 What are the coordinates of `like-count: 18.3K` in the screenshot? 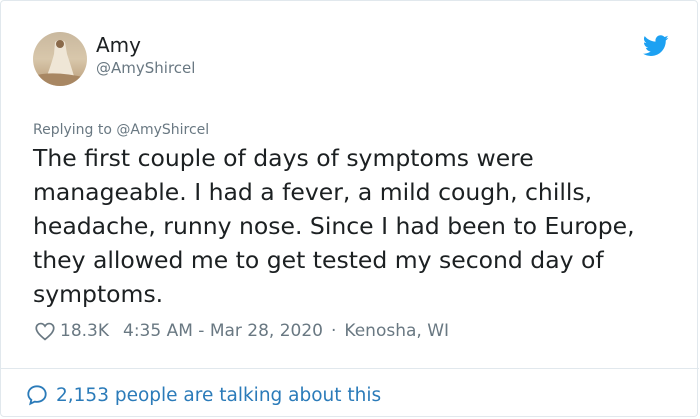 It's located at (84, 331).